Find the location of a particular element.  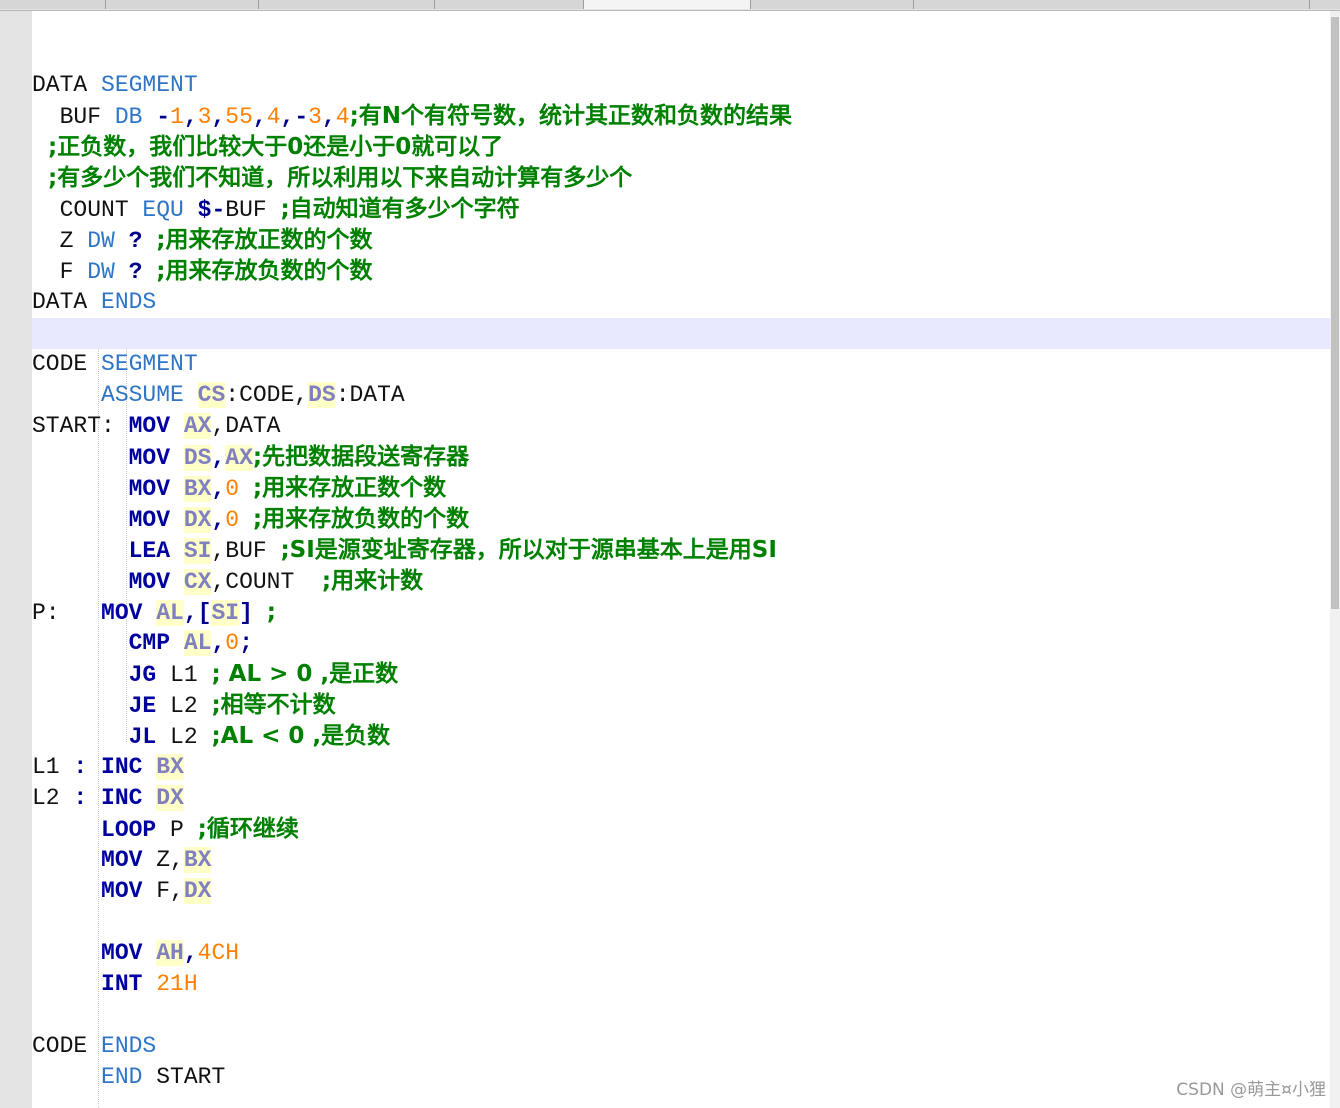

code-token: DS is located at coordinates (197, 458).